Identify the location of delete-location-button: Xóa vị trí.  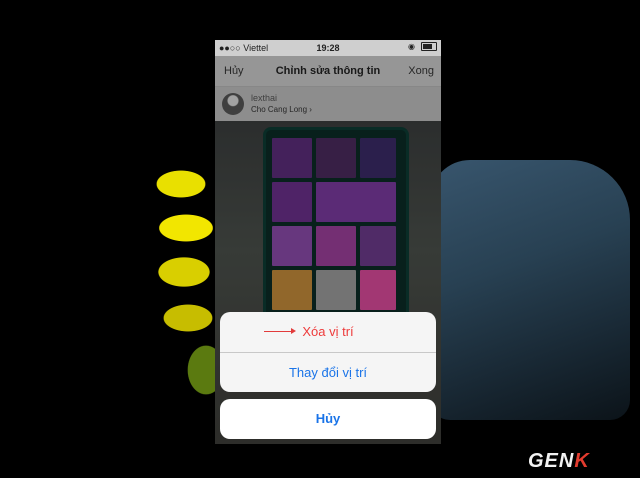
(328, 332).